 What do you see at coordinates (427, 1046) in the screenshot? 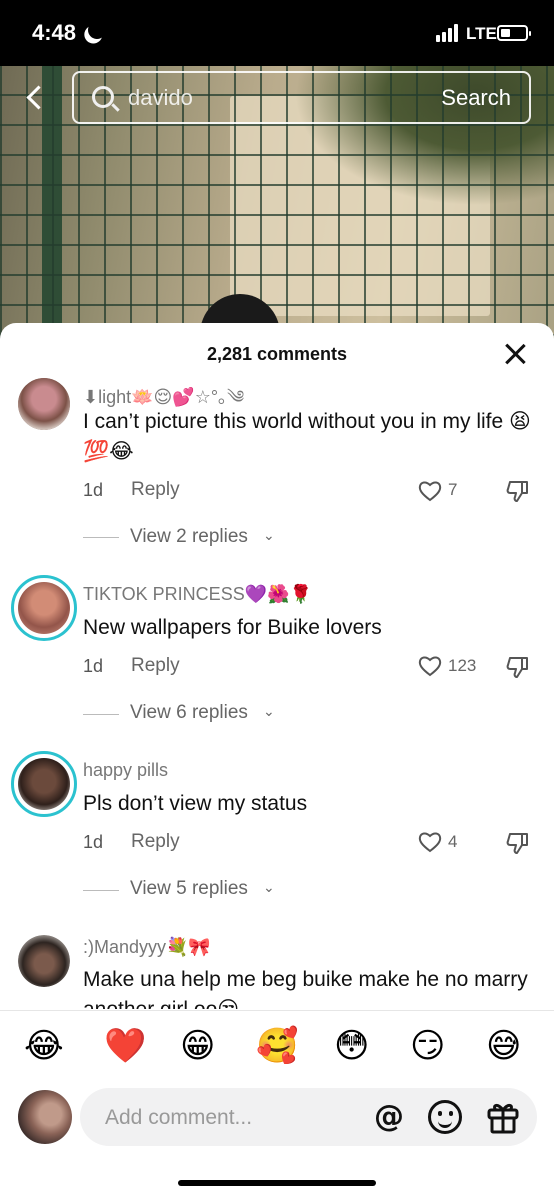
I see `emoji-button: 😏` at bounding box center [427, 1046].